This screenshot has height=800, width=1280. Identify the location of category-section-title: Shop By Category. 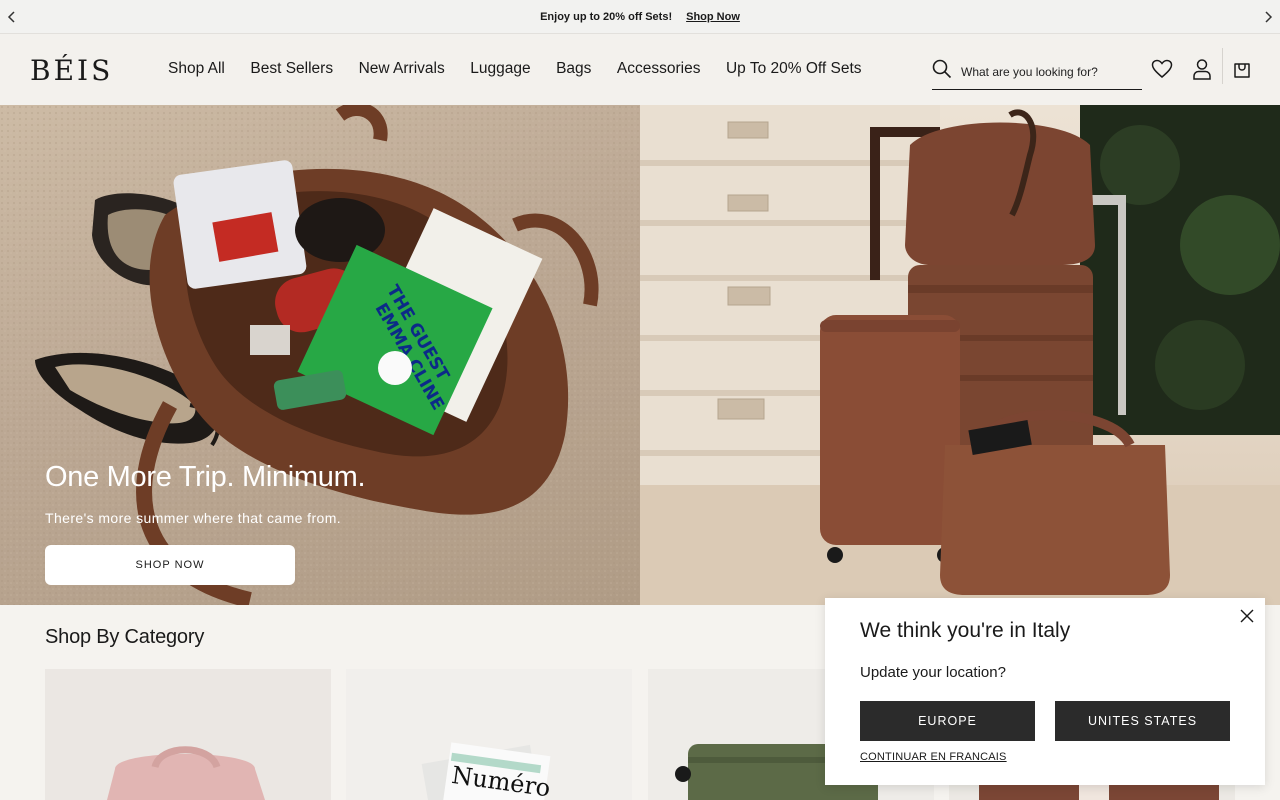
(125, 637).